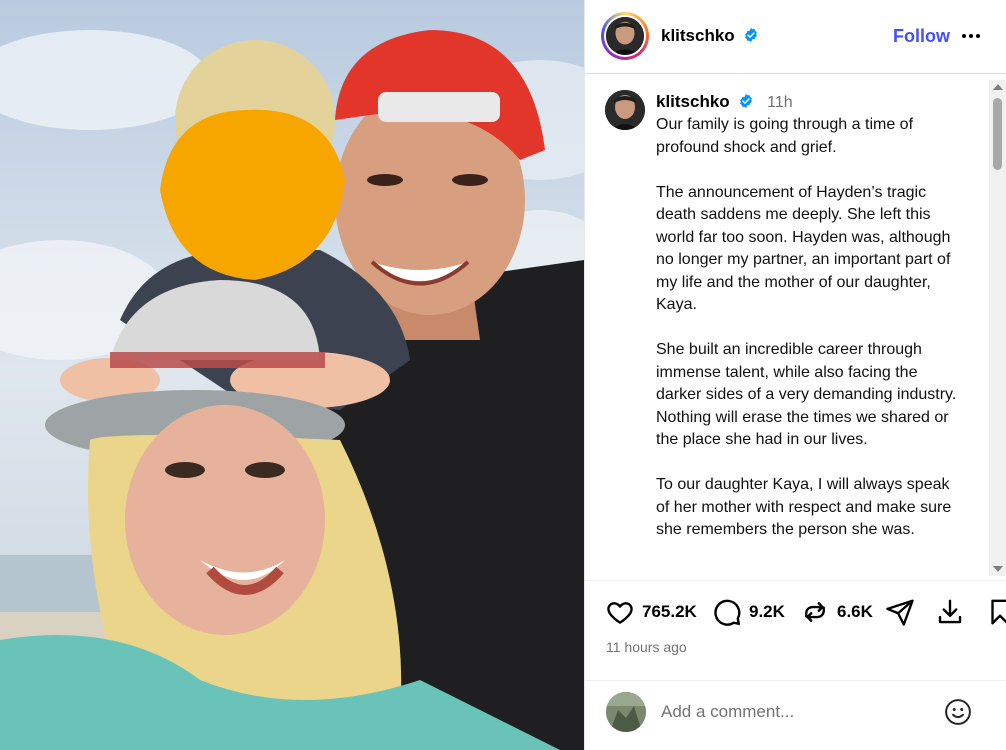 This screenshot has height=750, width=1006. I want to click on comment-button: 9.2K, so click(748, 612).